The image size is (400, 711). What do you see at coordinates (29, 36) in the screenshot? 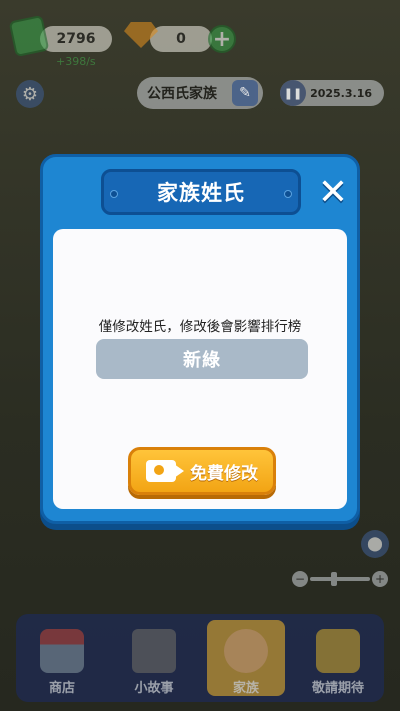
I see `money-icon` at bounding box center [29, 36].